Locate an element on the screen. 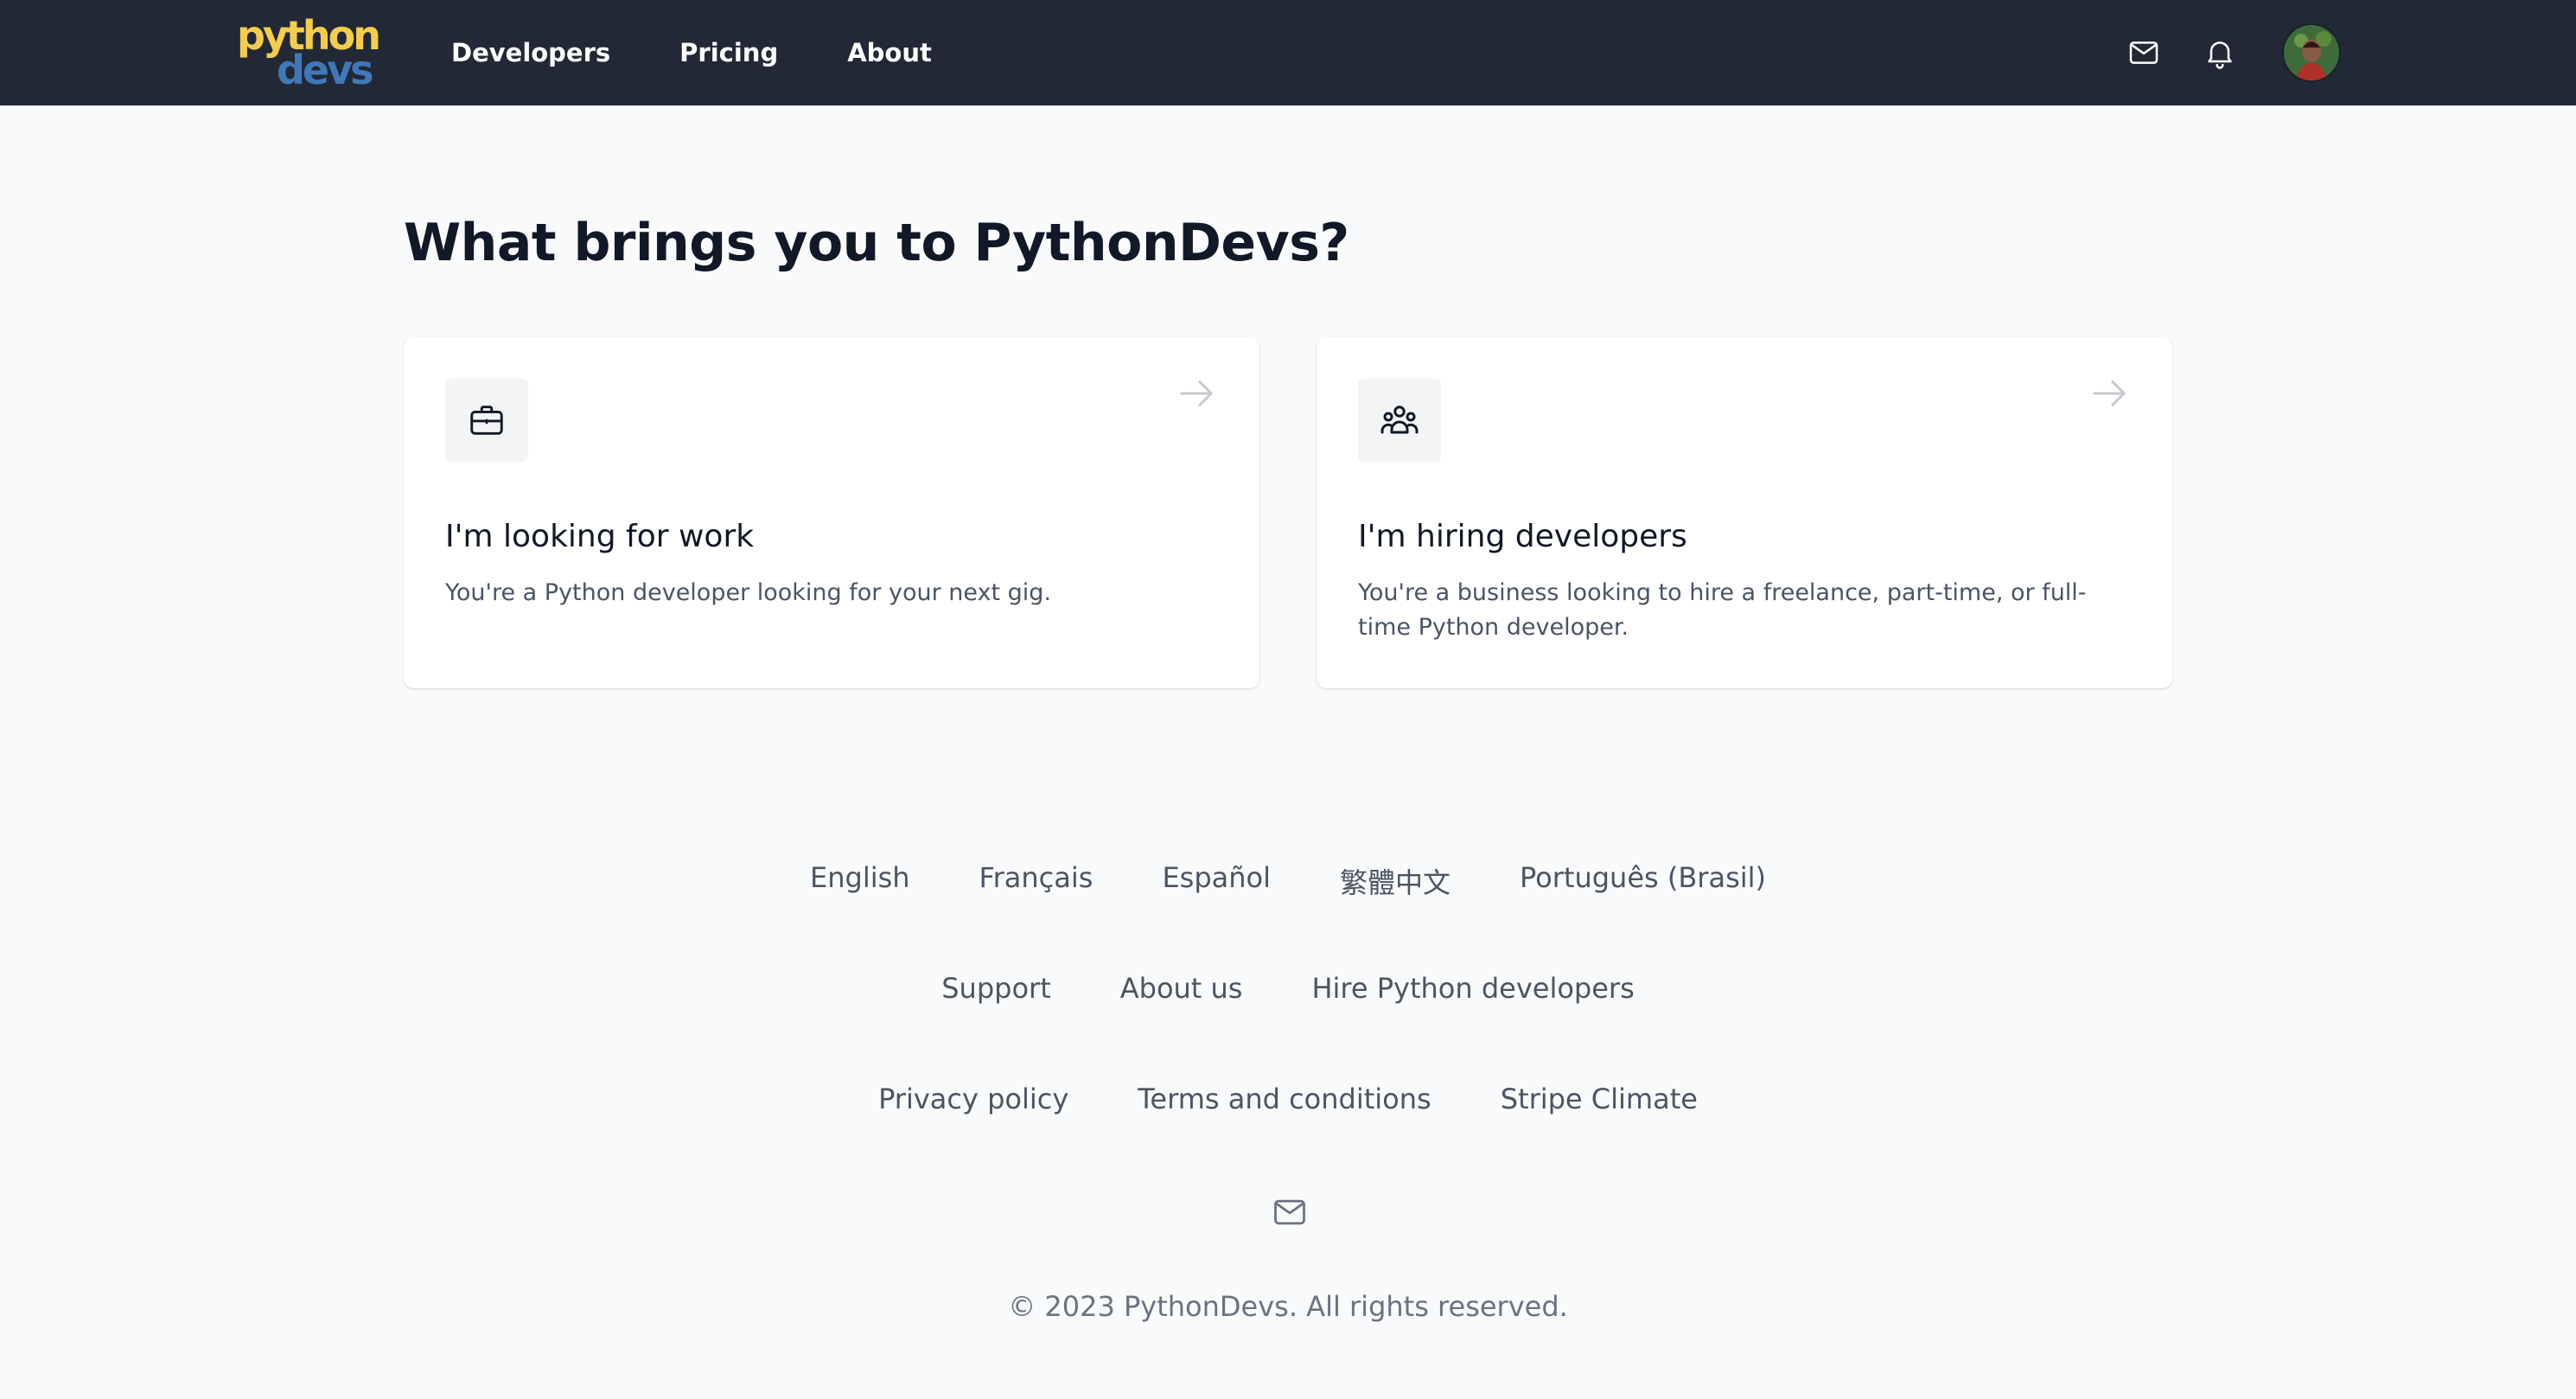 The image size is (2576, 1399). briefcase-icon is located at coordinates (486, 420).